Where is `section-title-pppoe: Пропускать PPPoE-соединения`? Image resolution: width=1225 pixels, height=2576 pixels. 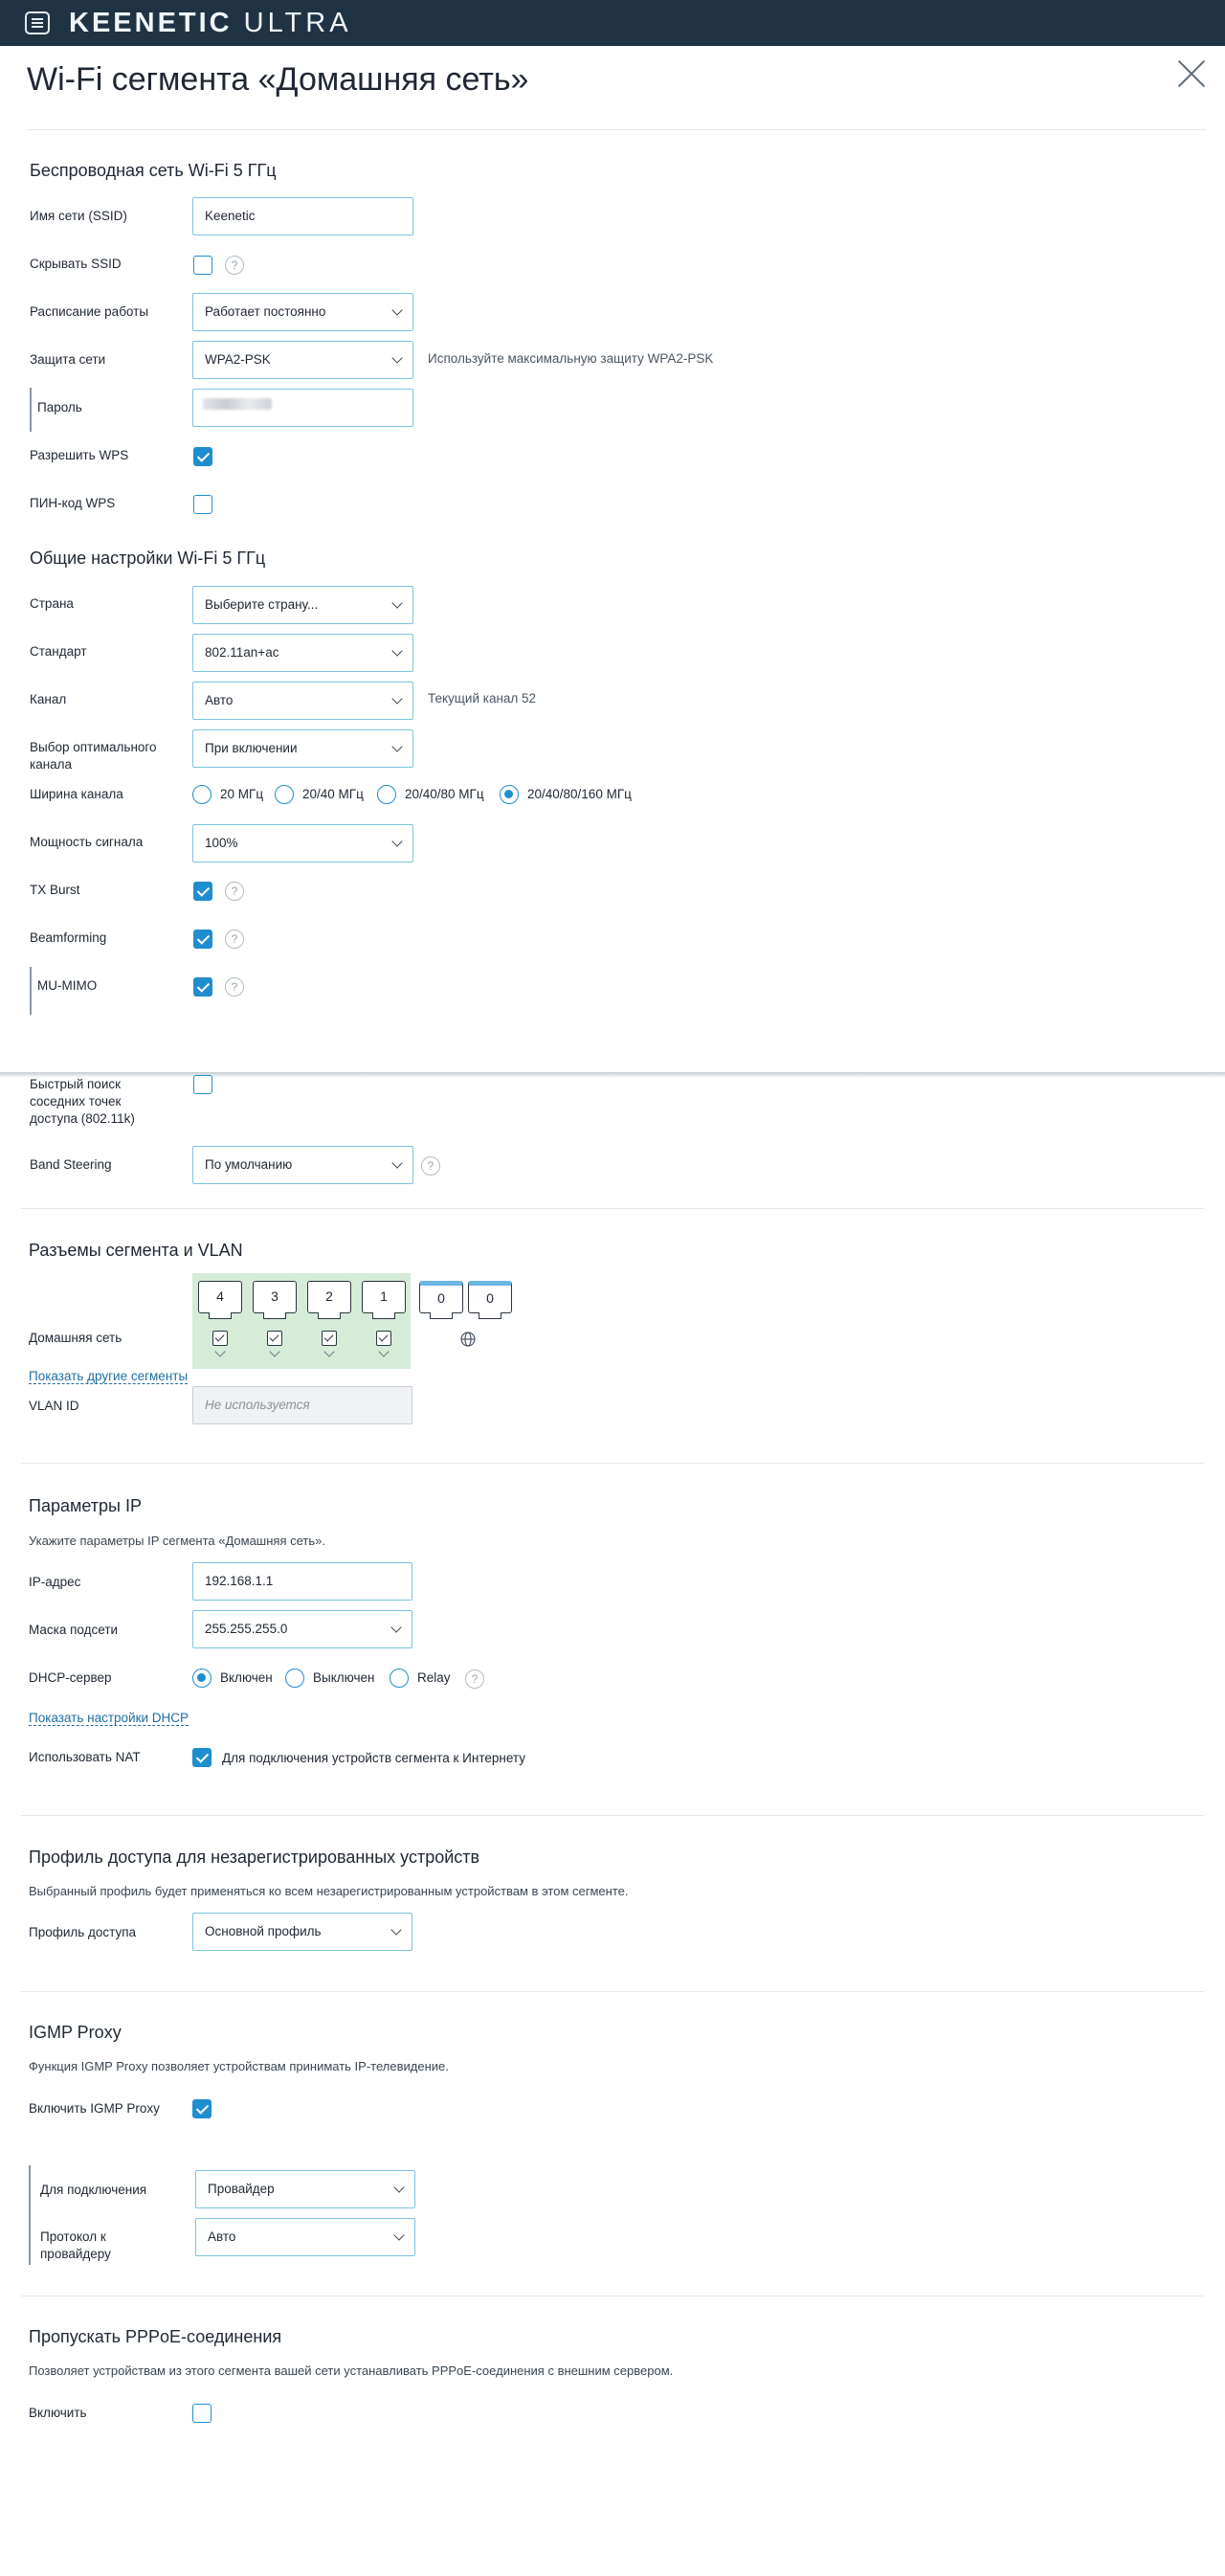
section-title-pppoe: Пропускать PPPoE-соединения is located at coordinates (156, 2336).